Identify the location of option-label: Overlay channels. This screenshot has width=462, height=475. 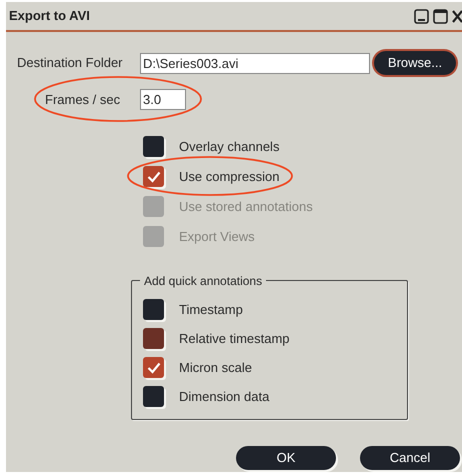
(229, 147).